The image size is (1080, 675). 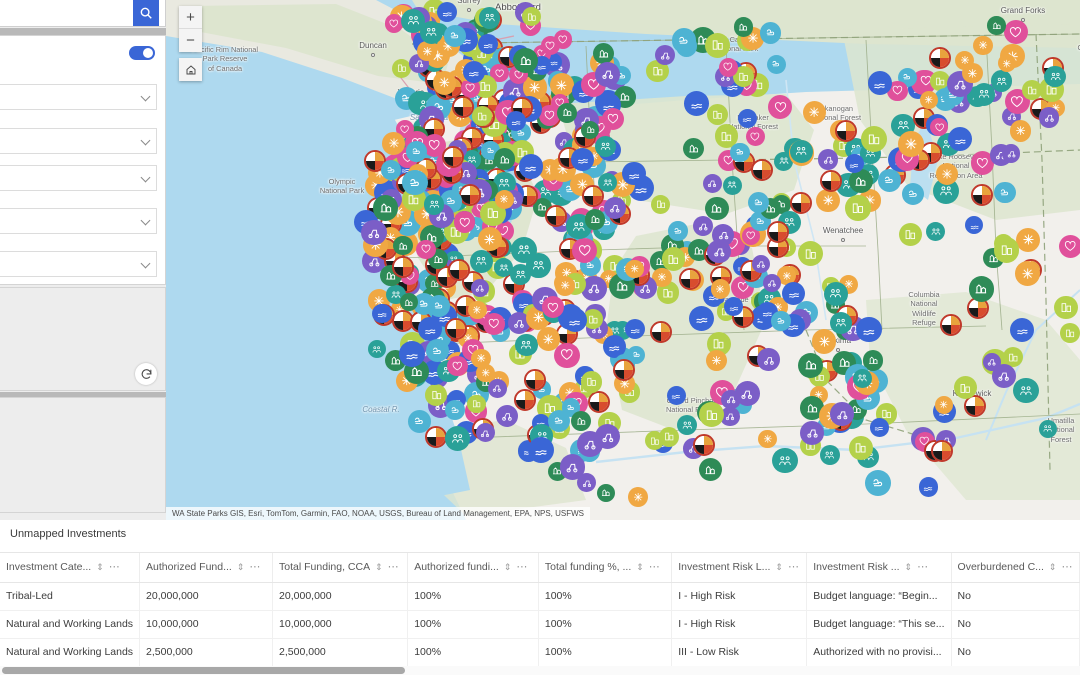 What do you see at coordinates (203, 670) in the screenshot?
I see `scrollbar-thumb` at bounding box center [203, 670].